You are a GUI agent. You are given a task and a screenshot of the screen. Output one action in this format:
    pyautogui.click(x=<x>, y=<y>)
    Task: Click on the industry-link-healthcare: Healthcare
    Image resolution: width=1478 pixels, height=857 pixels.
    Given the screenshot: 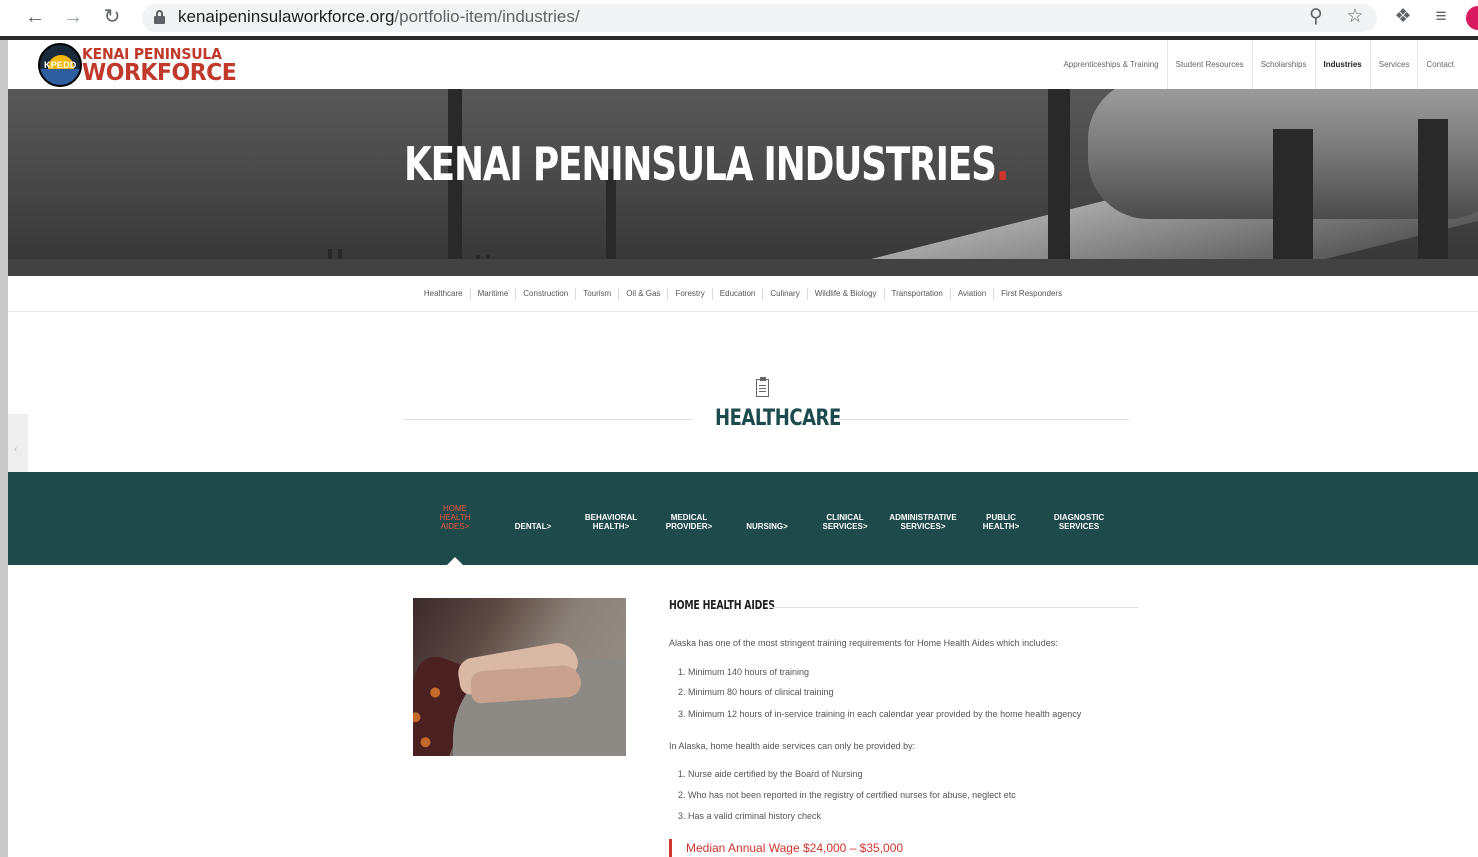 What is the action you would take?
    pyautogui.click(x=443, y=294)
    